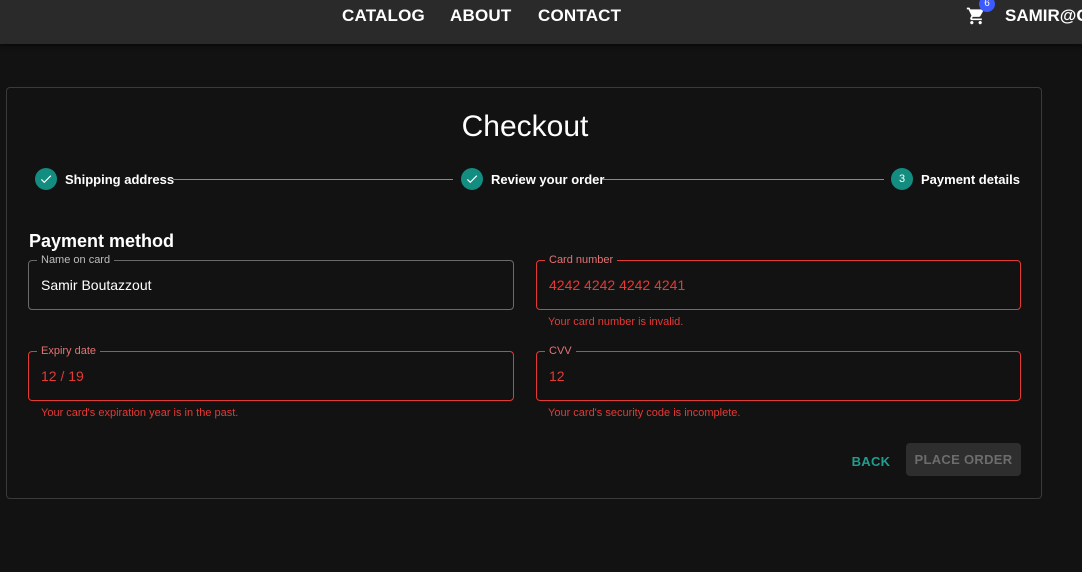  I want to click on user-account-menu: SAMIR@G, so click(1043, 16).